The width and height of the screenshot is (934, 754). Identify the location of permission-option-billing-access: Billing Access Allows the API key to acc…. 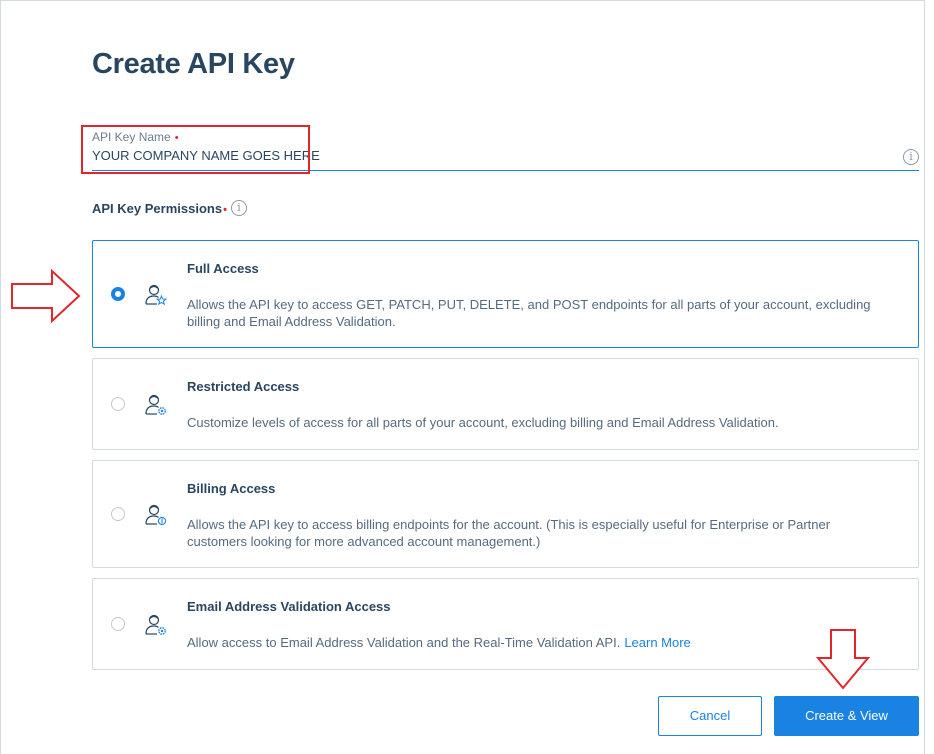
(505, 514).